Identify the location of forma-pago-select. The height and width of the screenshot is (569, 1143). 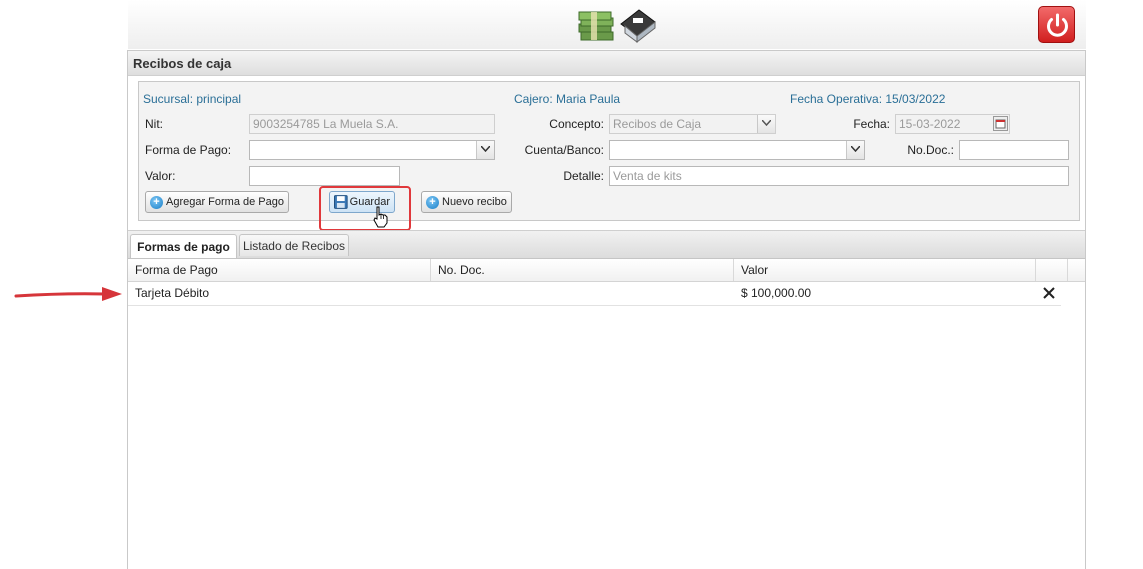
(372, 150).